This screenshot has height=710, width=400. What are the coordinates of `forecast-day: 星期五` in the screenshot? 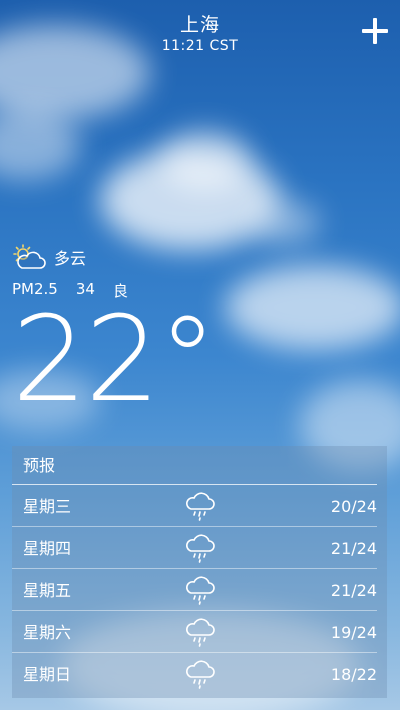 It's located at (47, 590).